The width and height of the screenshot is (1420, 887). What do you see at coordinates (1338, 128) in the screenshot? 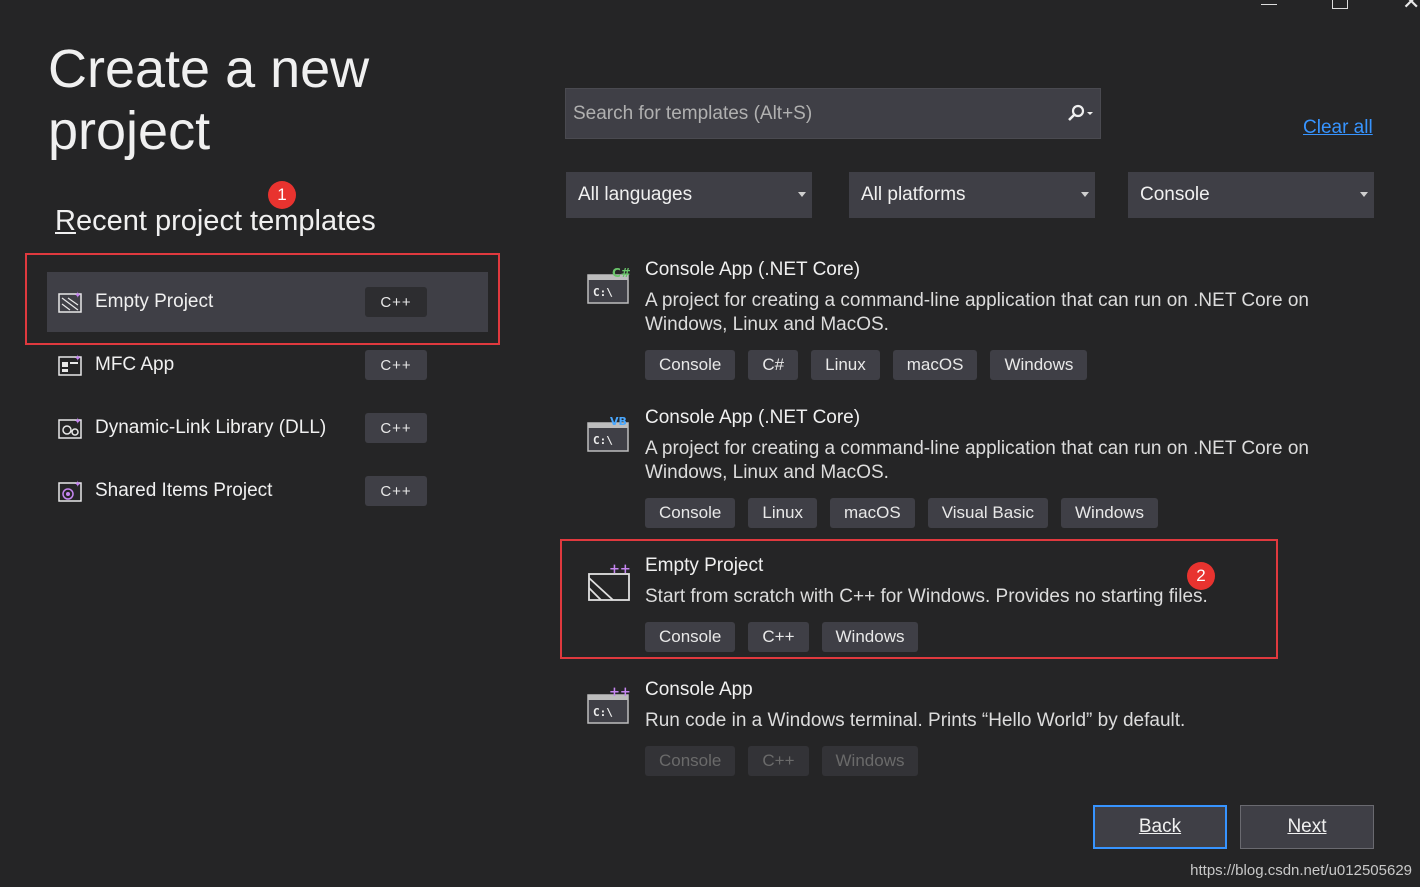
I see `clear-all-link: Clear all` at bounding box center [1338, 128].